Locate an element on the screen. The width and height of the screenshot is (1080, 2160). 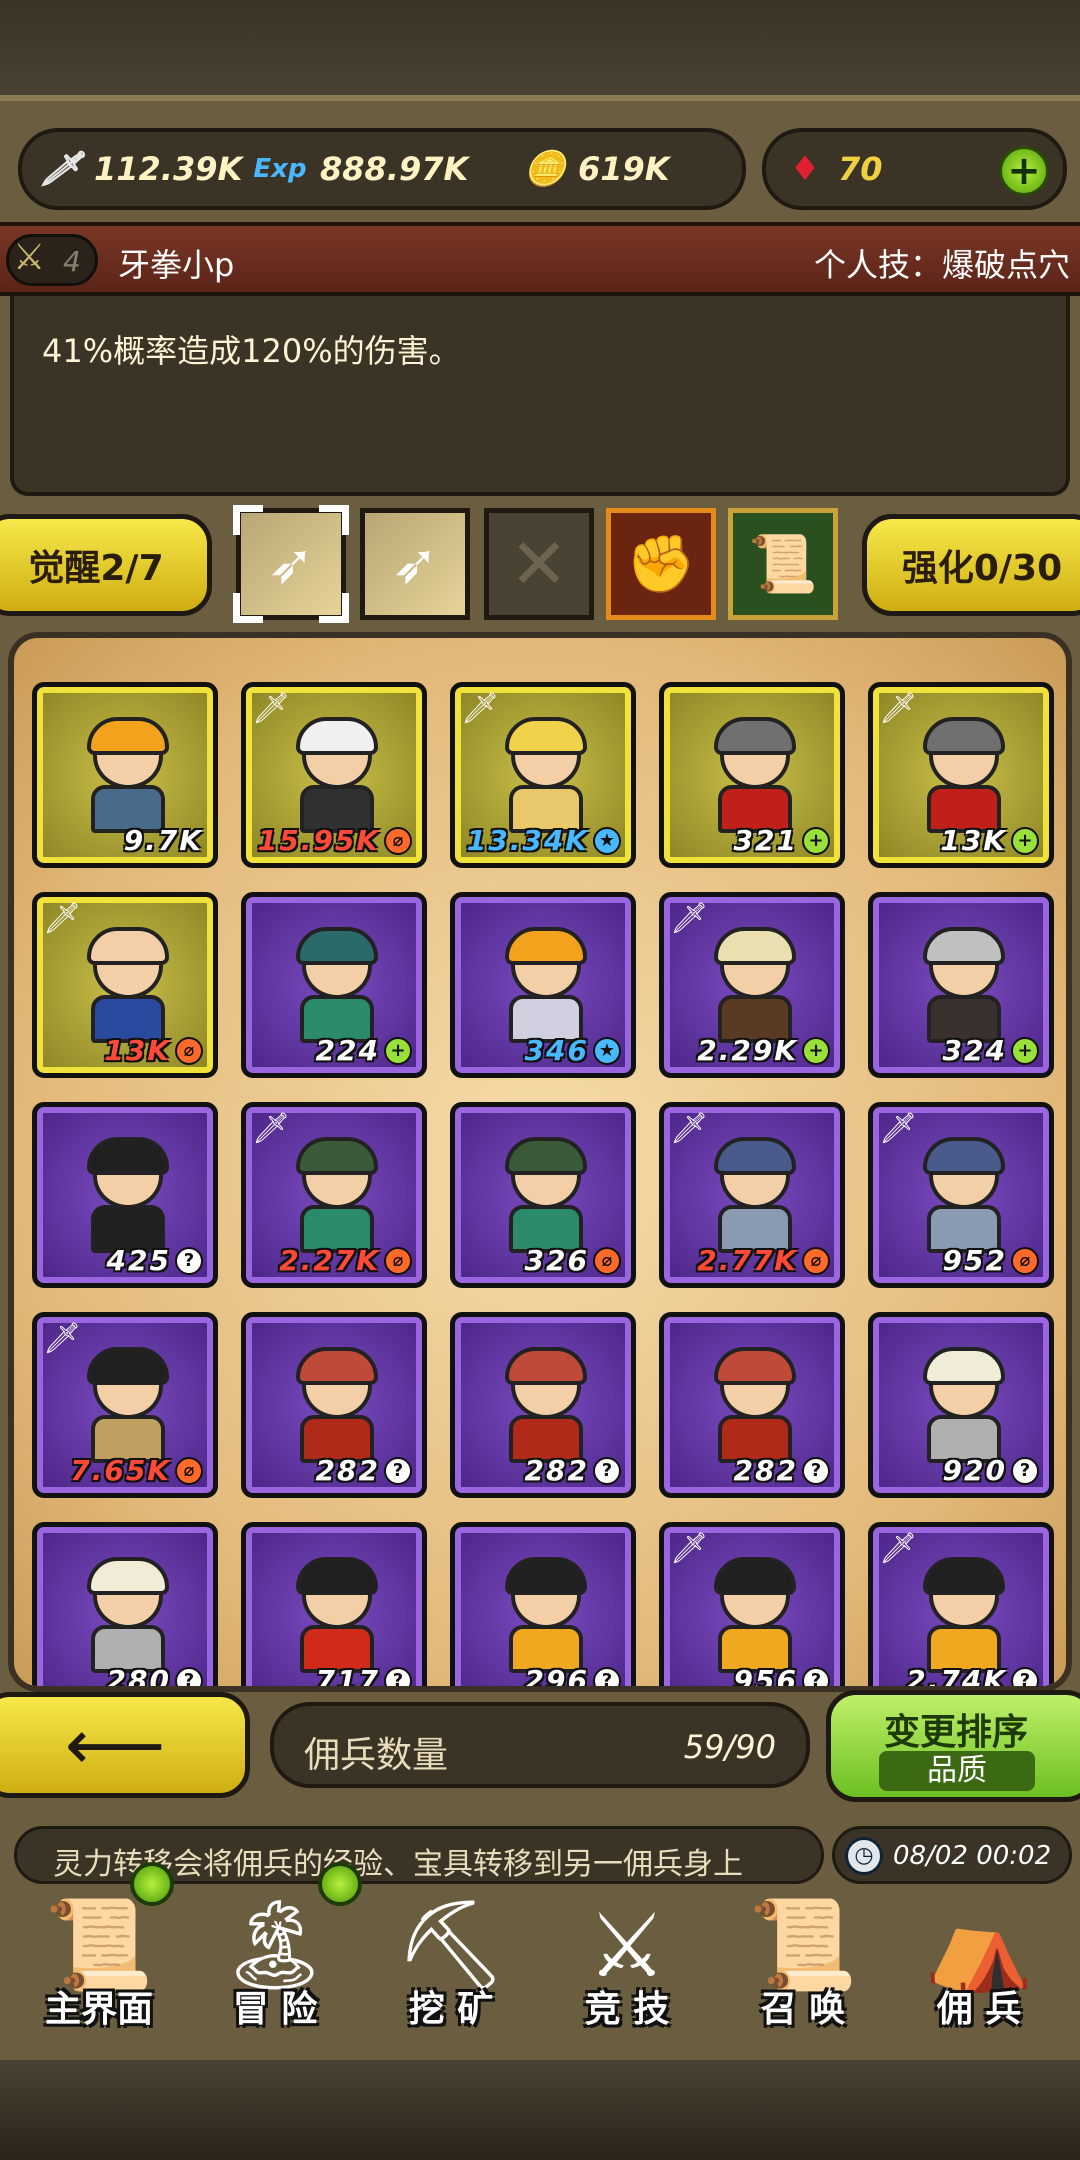
mercenary-count-value: 59/90 is located at coordinates (729, 1747).